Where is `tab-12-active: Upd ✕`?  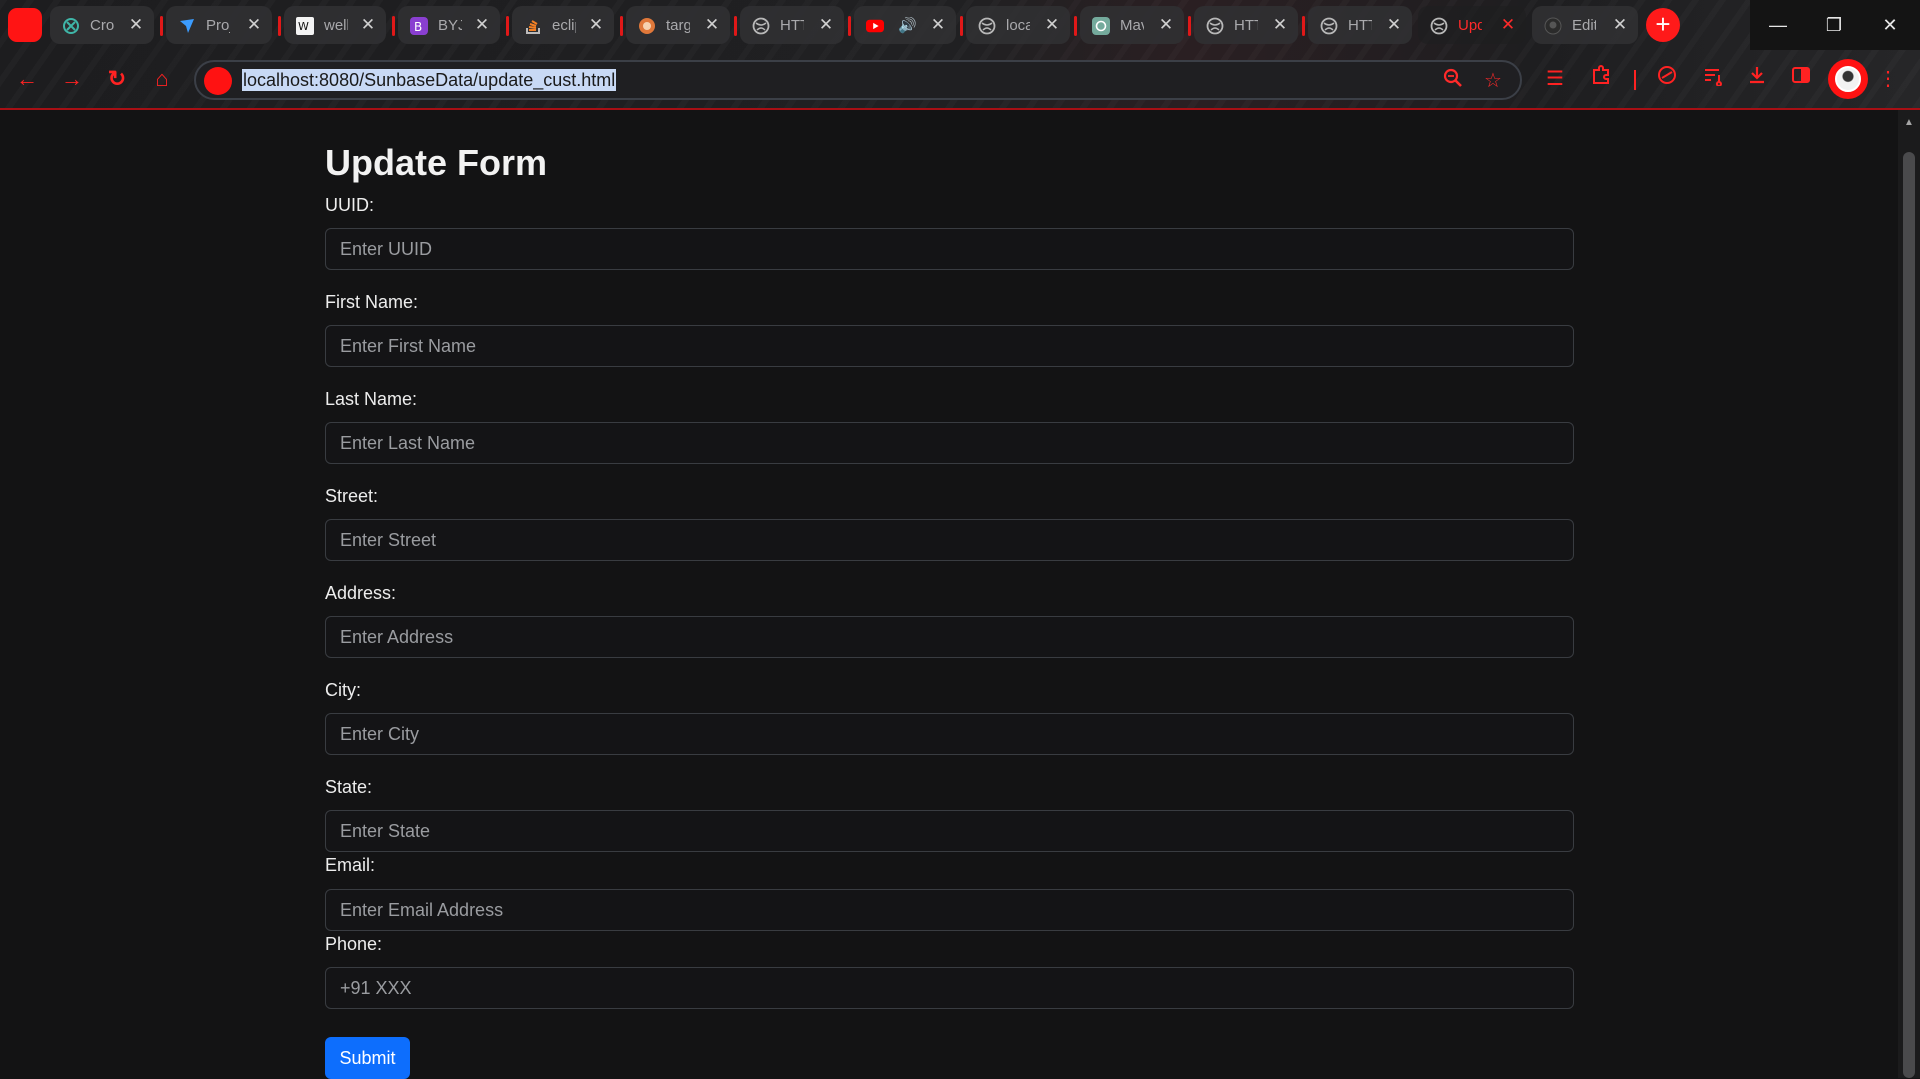 tab-12-active: Upd ✕ is located at coordinates (1472, 25).